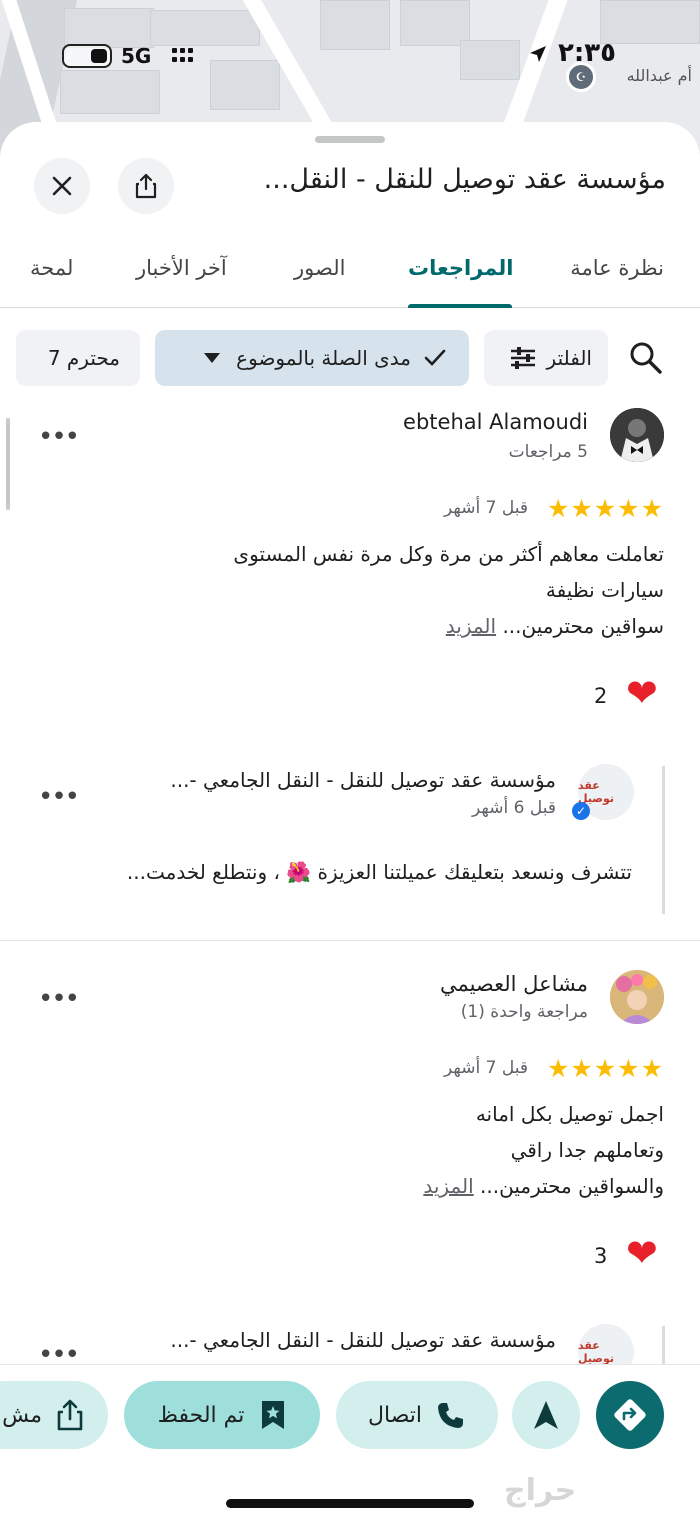 This screenshot has width=700, height=1522. Describe the element at coordinates (569, 358) in the screenshot. I see `filter-chip-label: الفلتر` at that location.